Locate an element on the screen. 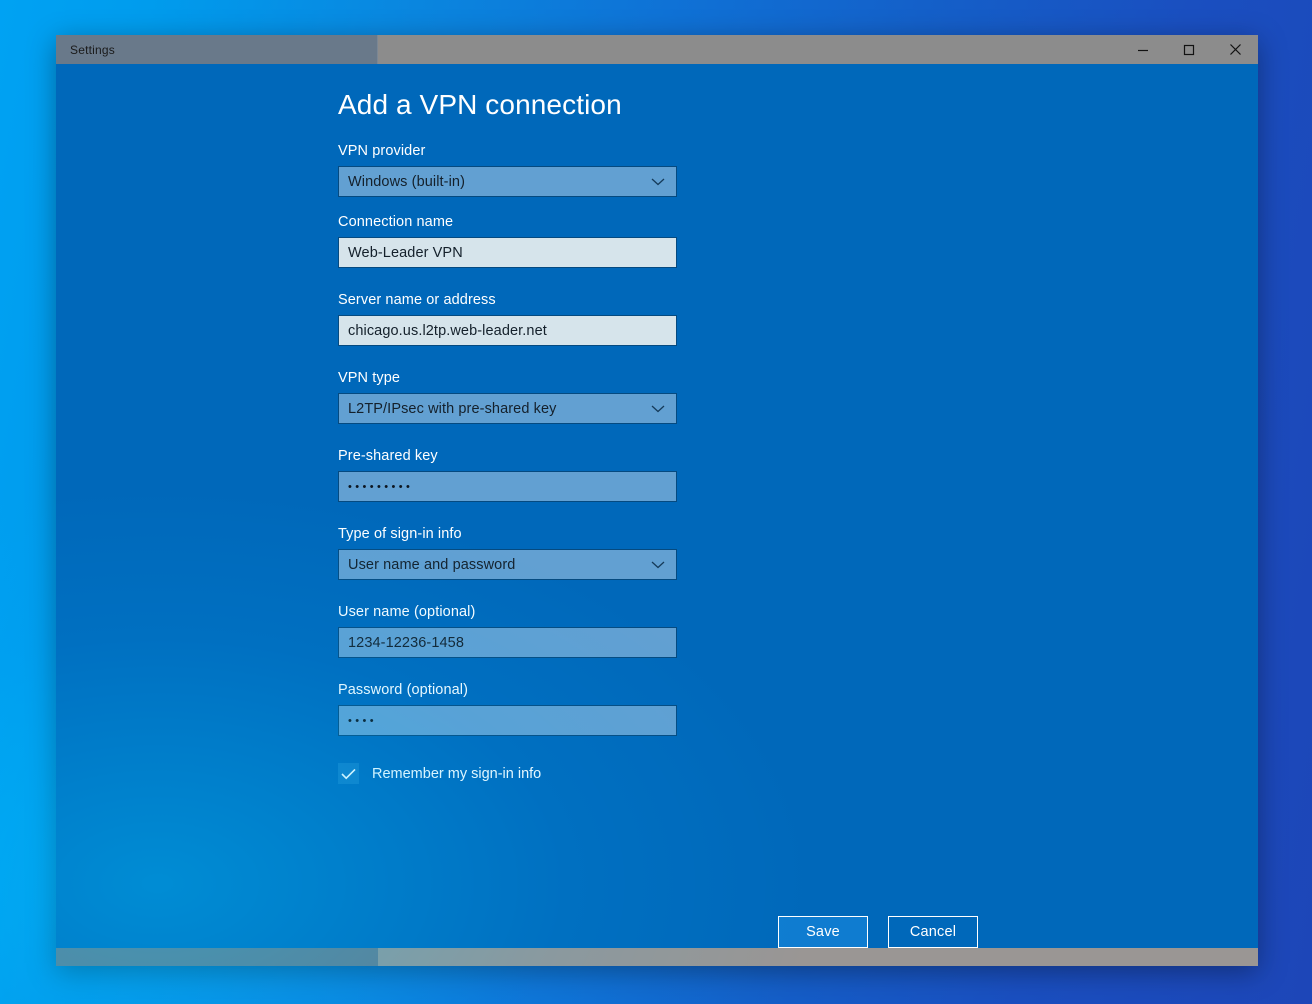 The width and height of the screenshot is (1312, 1004). close-button is located at coordinates (1235, 49).